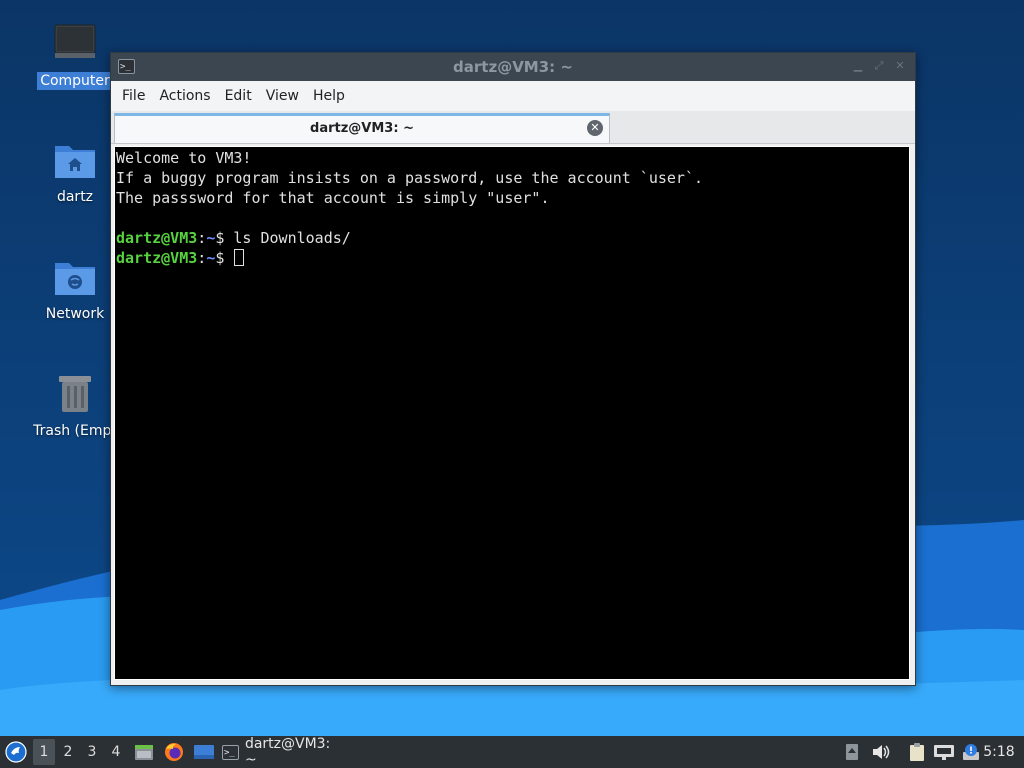 The height and width of the screenshot is (768, 1024). I want to click on task-label: dartz@VM3: ~, so click(287, 752).